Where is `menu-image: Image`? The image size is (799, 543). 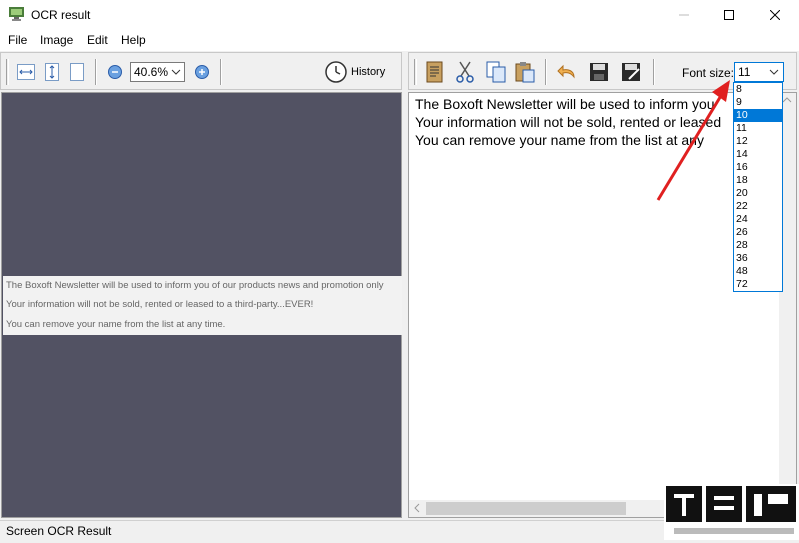 menu-image: Image is located at coordinates (56, 40).